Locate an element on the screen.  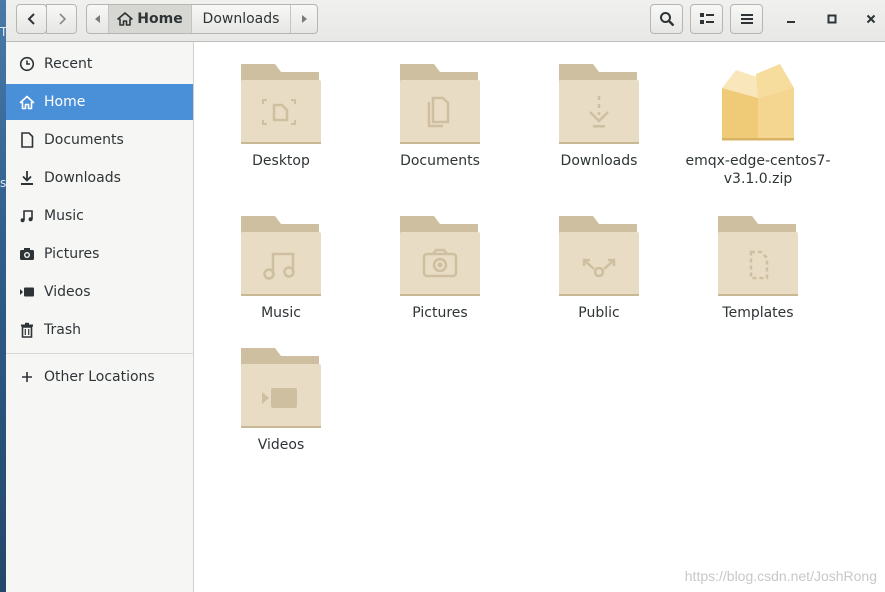
file-name: Desktop is located at coordinates (281, 161).